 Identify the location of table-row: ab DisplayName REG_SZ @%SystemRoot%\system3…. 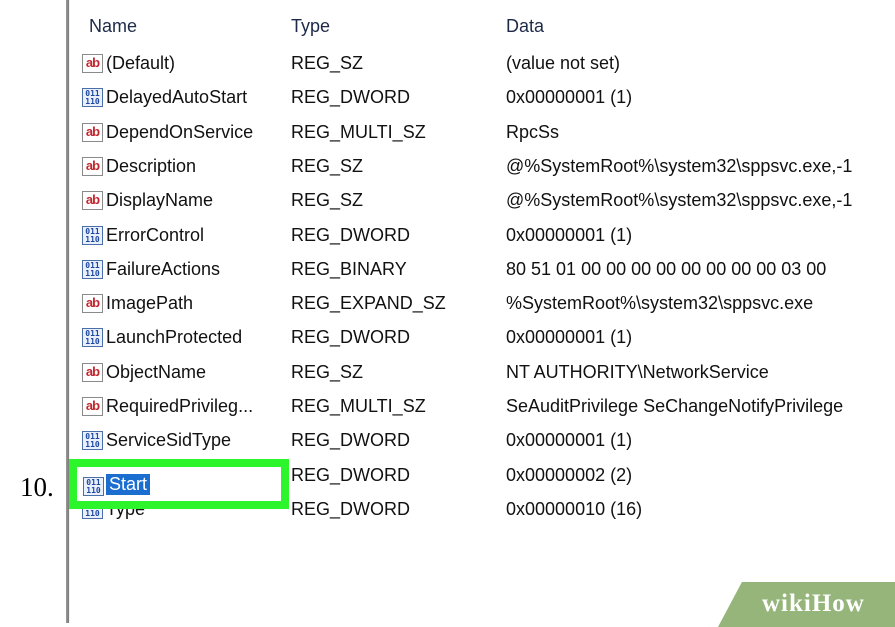
(482, 207).